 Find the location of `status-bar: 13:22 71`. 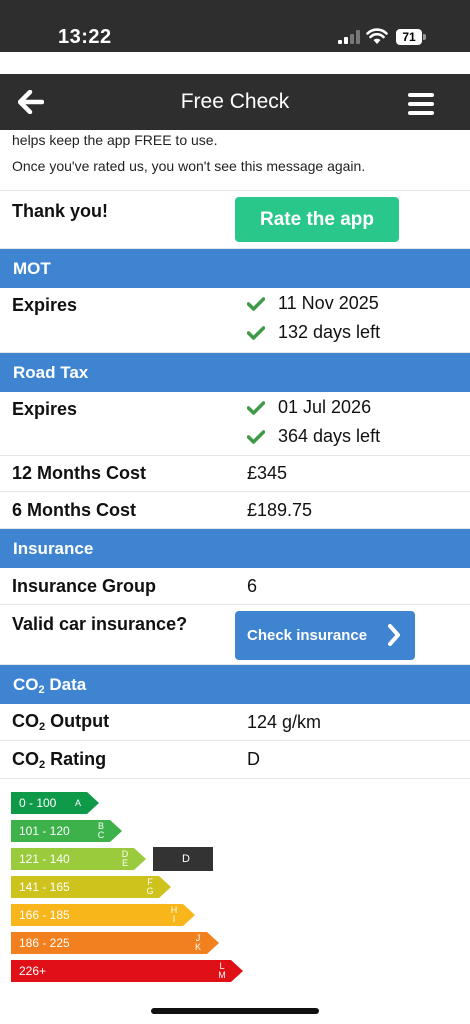

status-bar: 13:22 71 is located at coordinates (235, 26).